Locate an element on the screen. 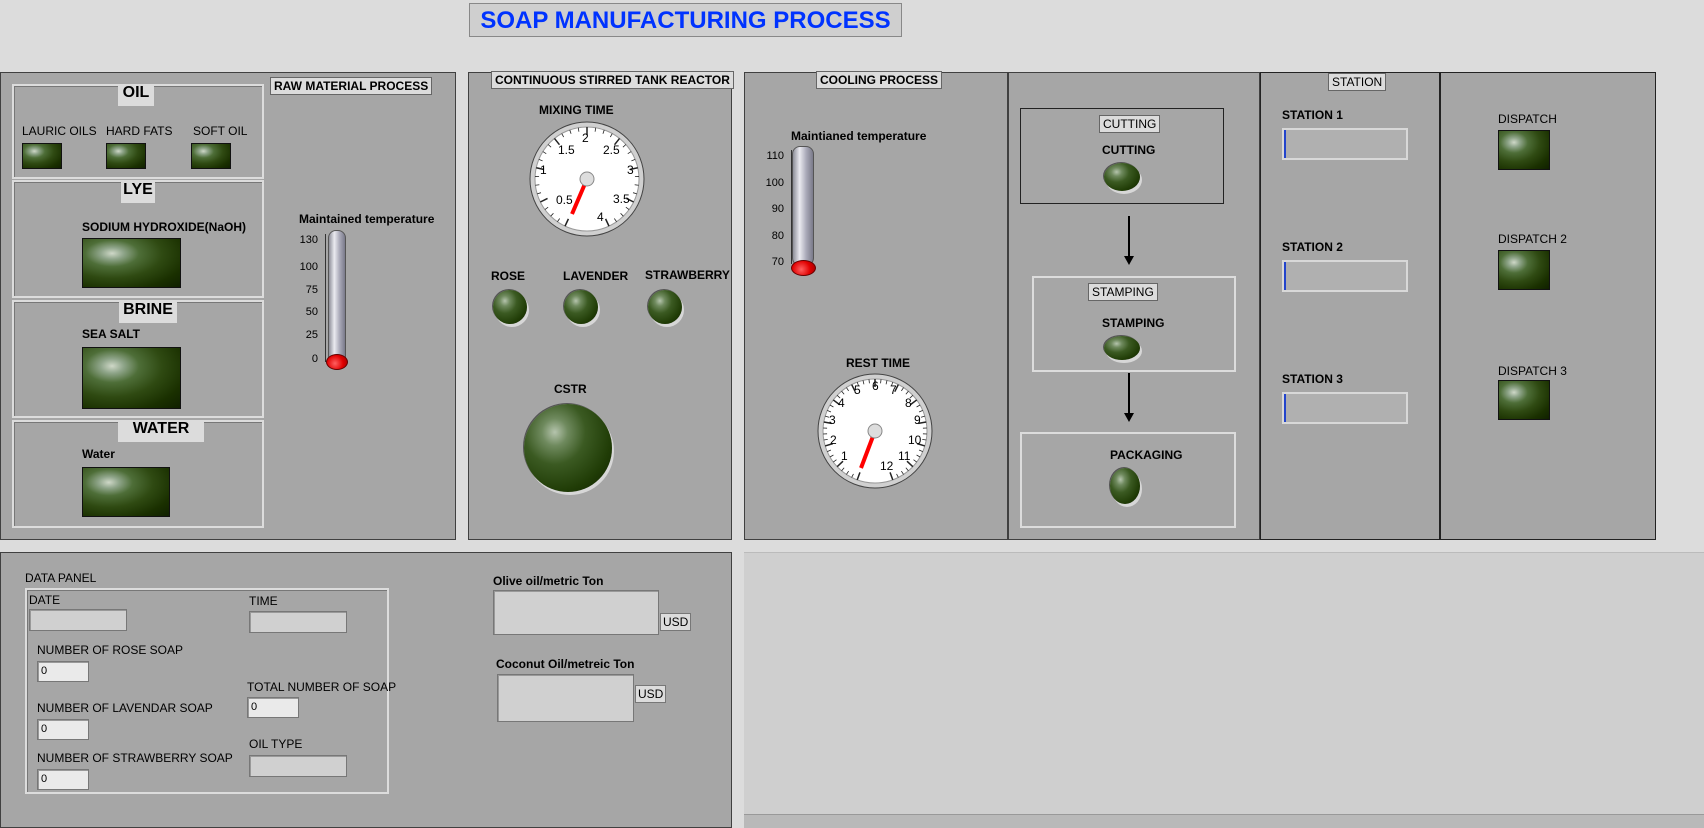  strawberry-indicator is located at coordinates (665, 307).